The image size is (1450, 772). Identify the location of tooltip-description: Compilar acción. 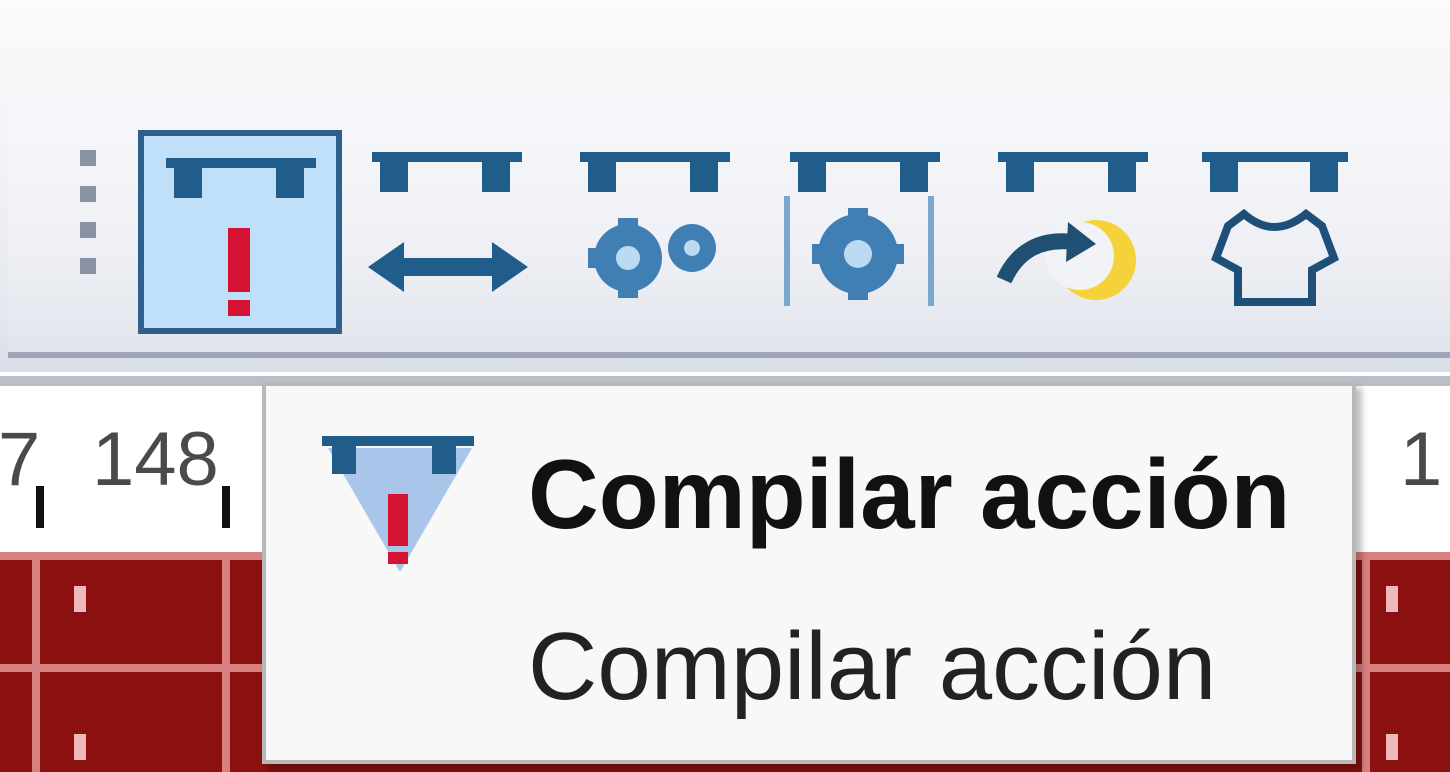
(872, 666).